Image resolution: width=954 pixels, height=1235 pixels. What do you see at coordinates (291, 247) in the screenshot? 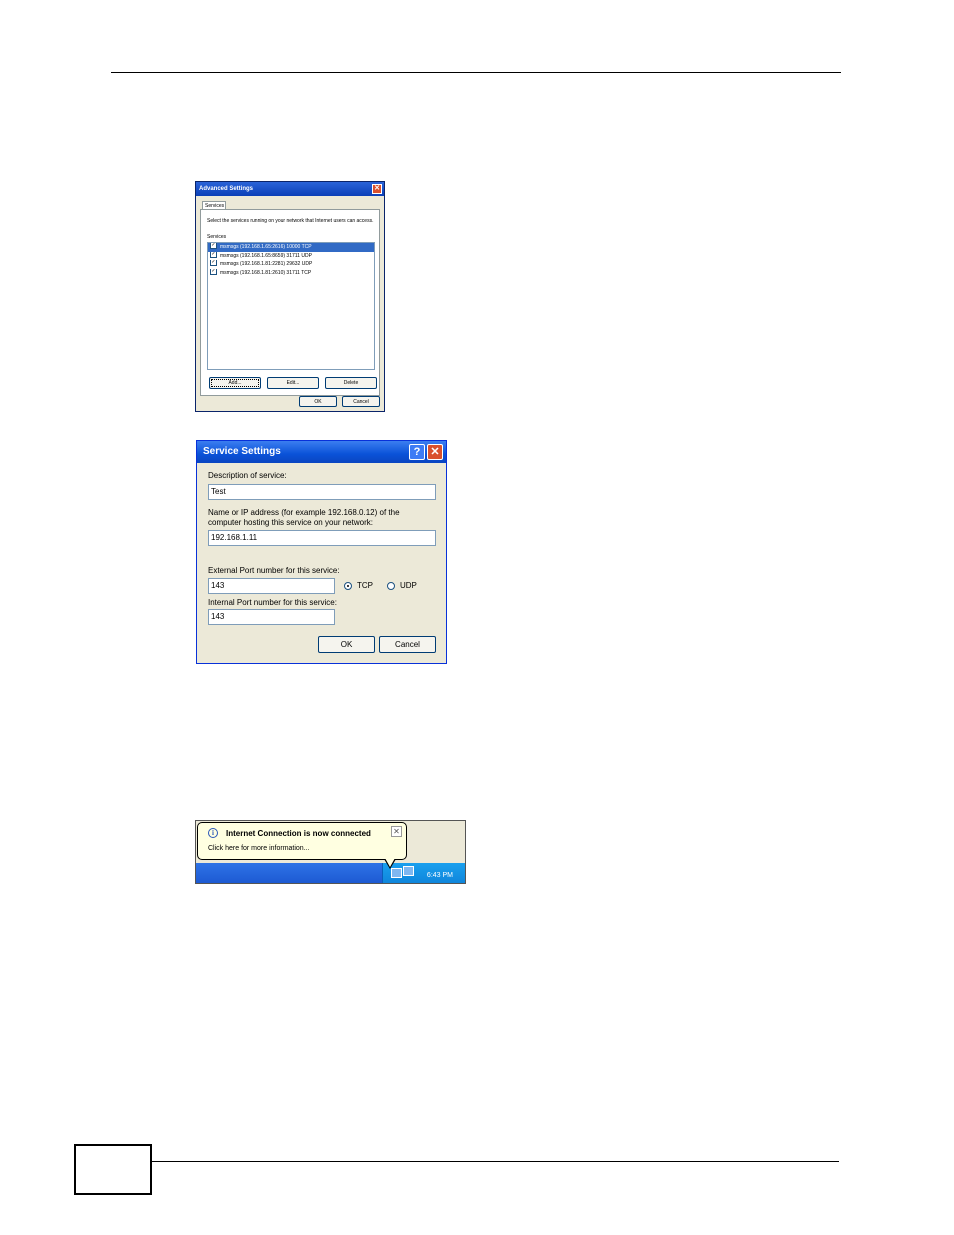
I see `service-row: ✓ msmsgs (192.168.1.65:2616) 10000 TCP` at bounding box center [291, 247].